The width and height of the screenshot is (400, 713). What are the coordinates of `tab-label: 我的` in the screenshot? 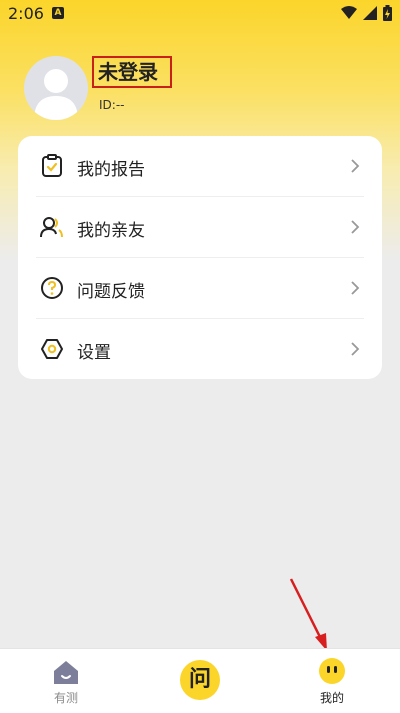 It's located at (331, 698).